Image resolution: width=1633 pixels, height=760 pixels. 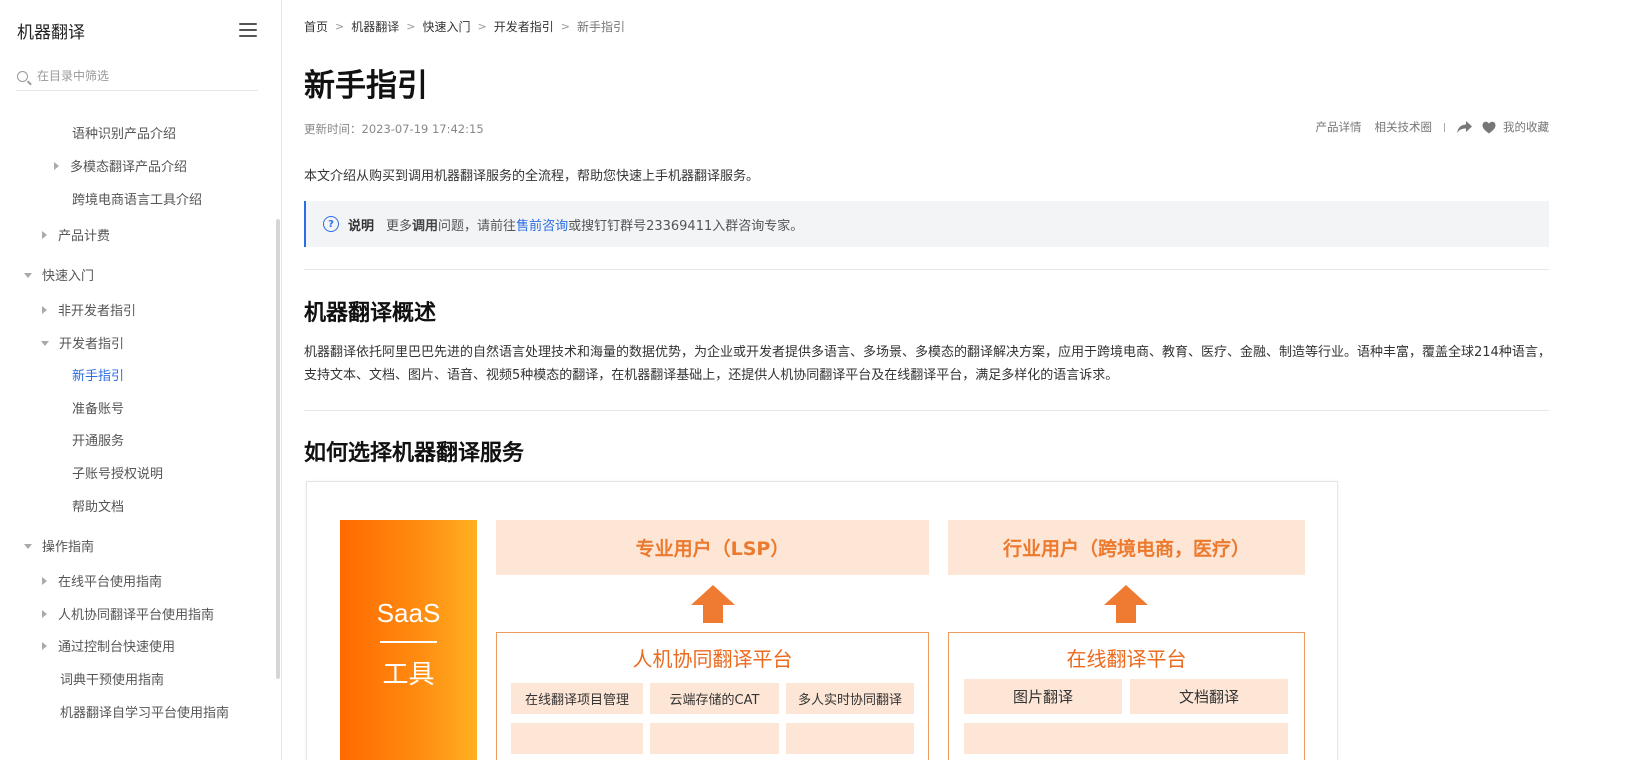 I want to click on sidebar-item-activate: 开通服务, so click(x=98, y=442).